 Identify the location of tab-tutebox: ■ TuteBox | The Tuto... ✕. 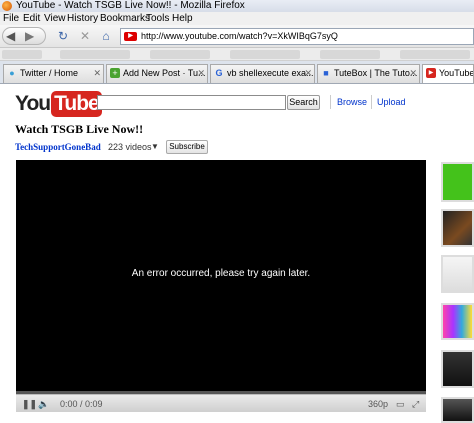
(368, 73).